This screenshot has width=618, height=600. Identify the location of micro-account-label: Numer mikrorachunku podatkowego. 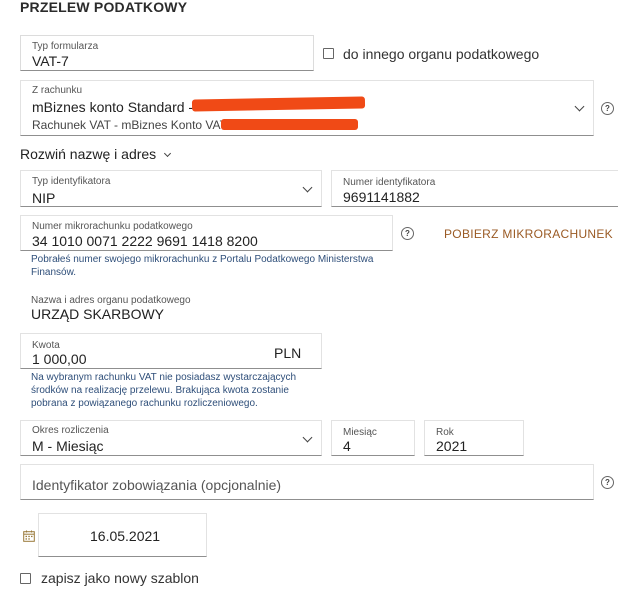
(112, 226).